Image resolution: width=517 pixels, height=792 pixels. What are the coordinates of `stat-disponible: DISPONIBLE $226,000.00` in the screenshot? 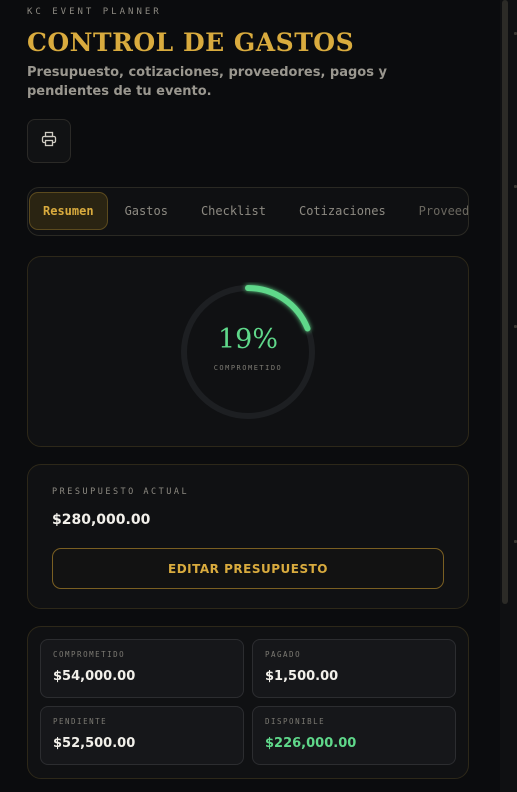 It's located at (354, 735).